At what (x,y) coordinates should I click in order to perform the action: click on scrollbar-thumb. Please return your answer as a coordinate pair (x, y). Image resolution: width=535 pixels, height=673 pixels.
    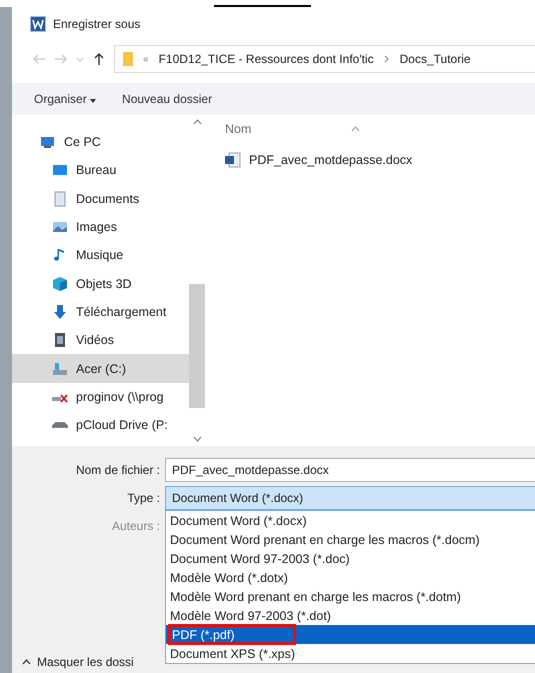
    Looking at the image, I should click on (197, 346).